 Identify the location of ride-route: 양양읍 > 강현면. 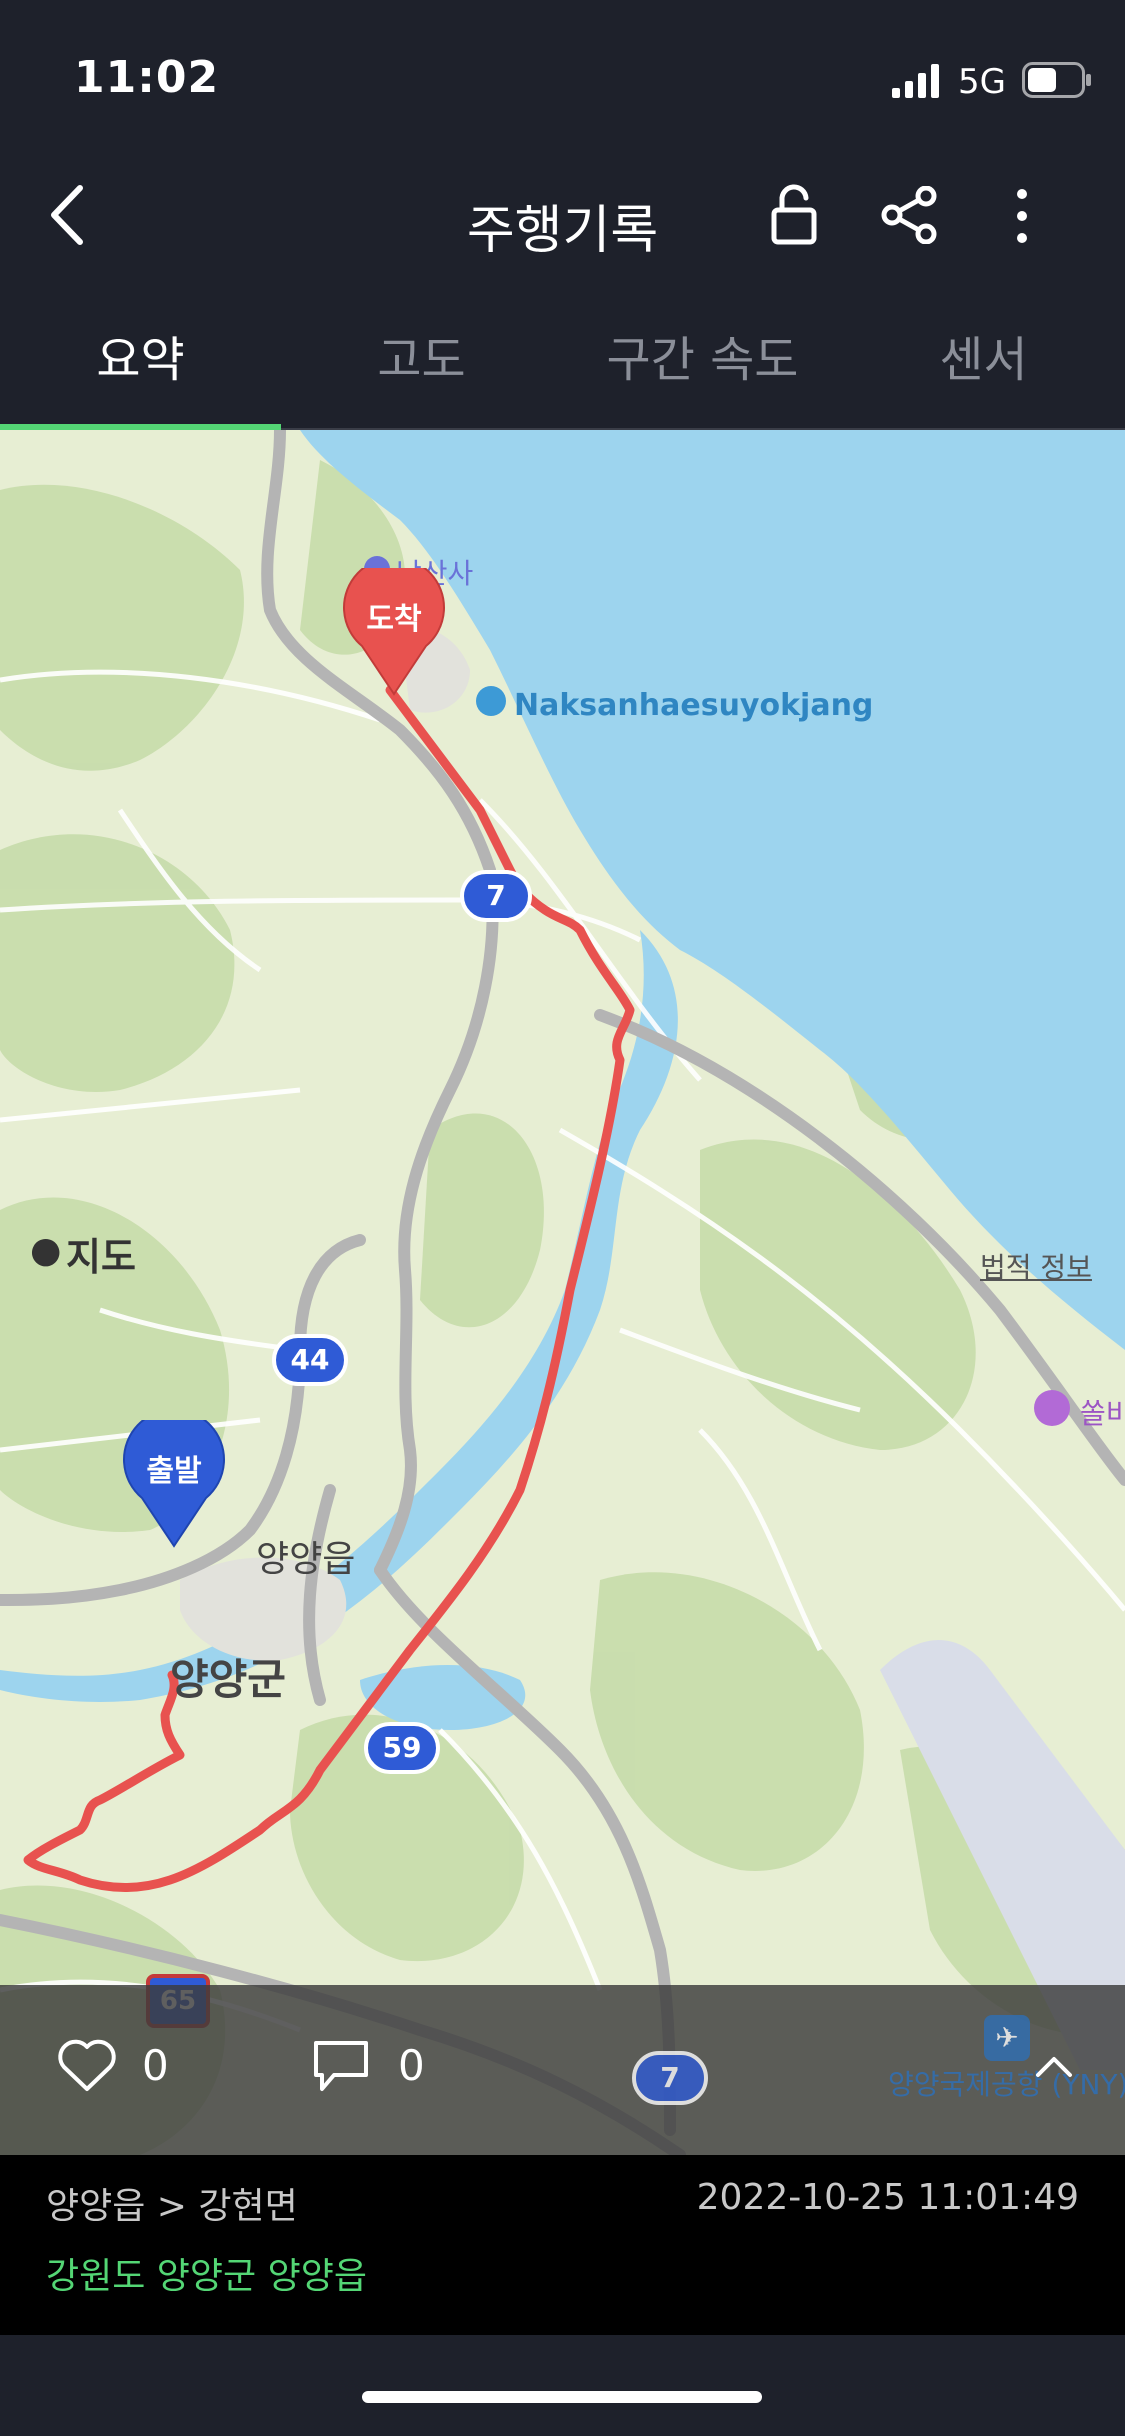
(172, 2206).